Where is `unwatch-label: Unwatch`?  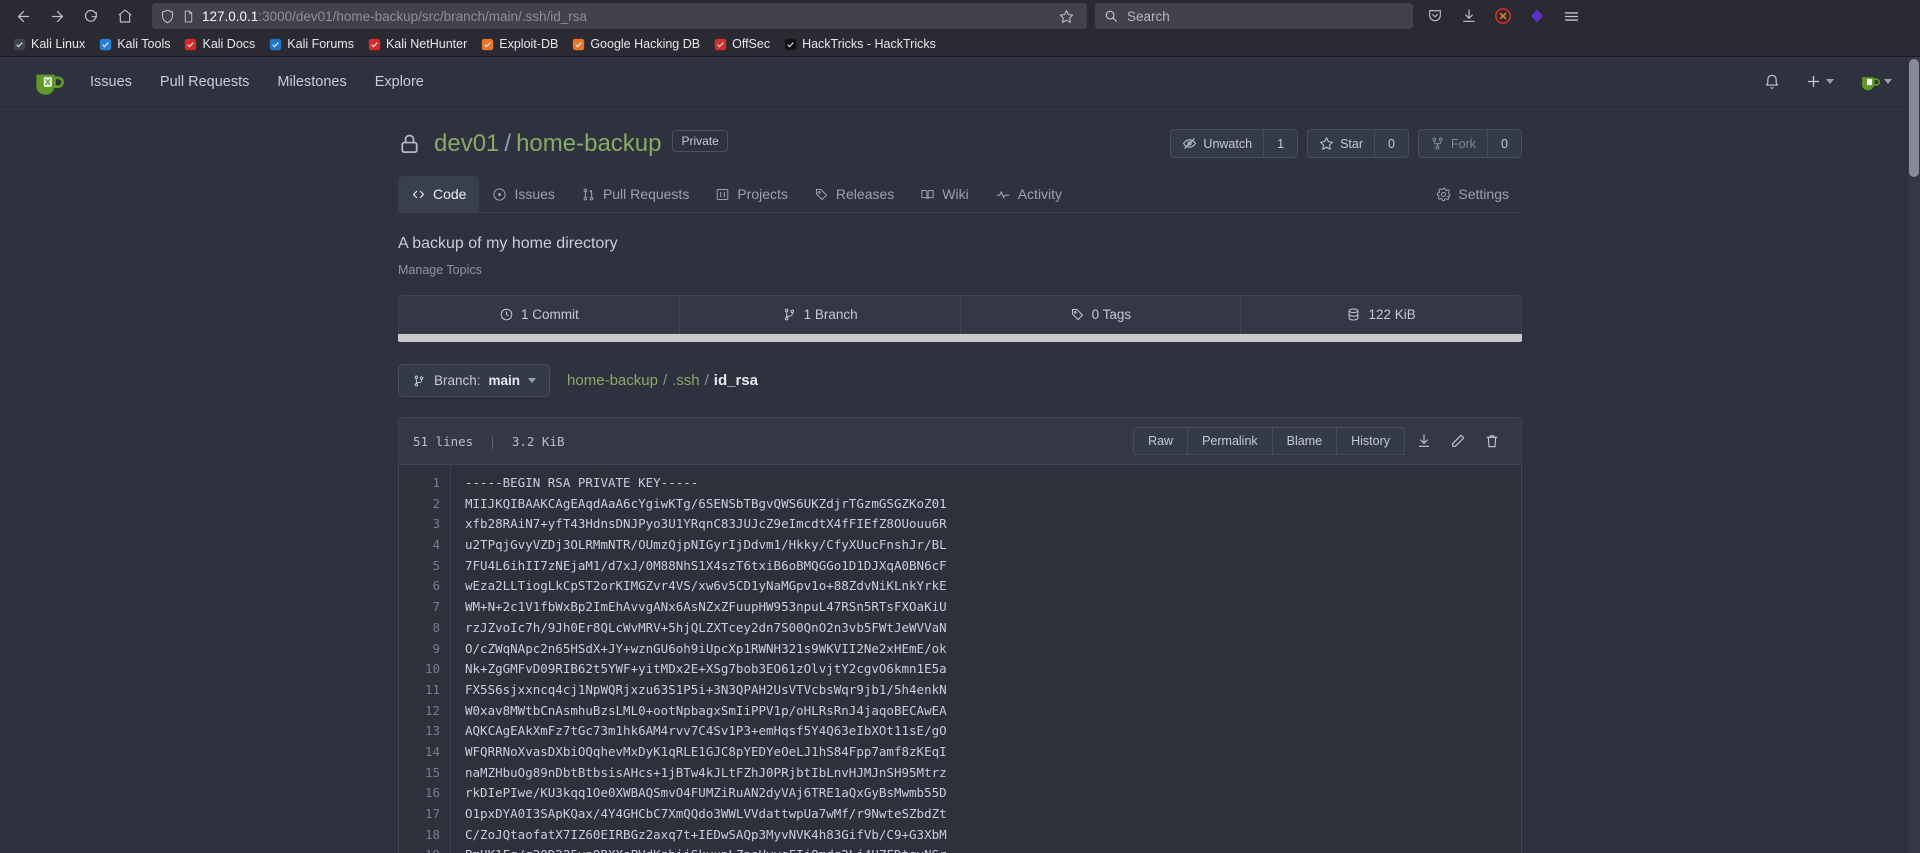
unwatch-label: Unwatch is located at coordinates (1228, 143).